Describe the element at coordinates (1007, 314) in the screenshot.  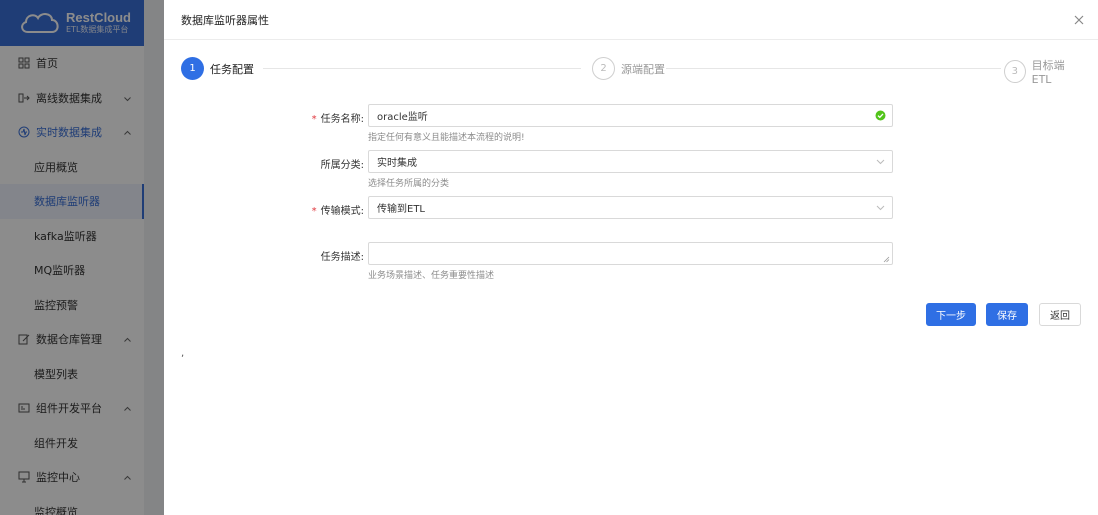
I see `save-button: 保存` at that location.